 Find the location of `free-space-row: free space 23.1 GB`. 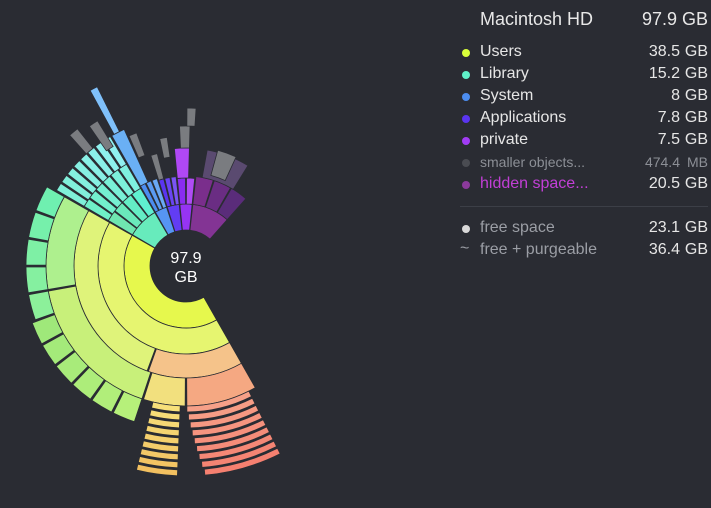

free-space-row: free space 23.1 GB is located at coordinates (583, 230).